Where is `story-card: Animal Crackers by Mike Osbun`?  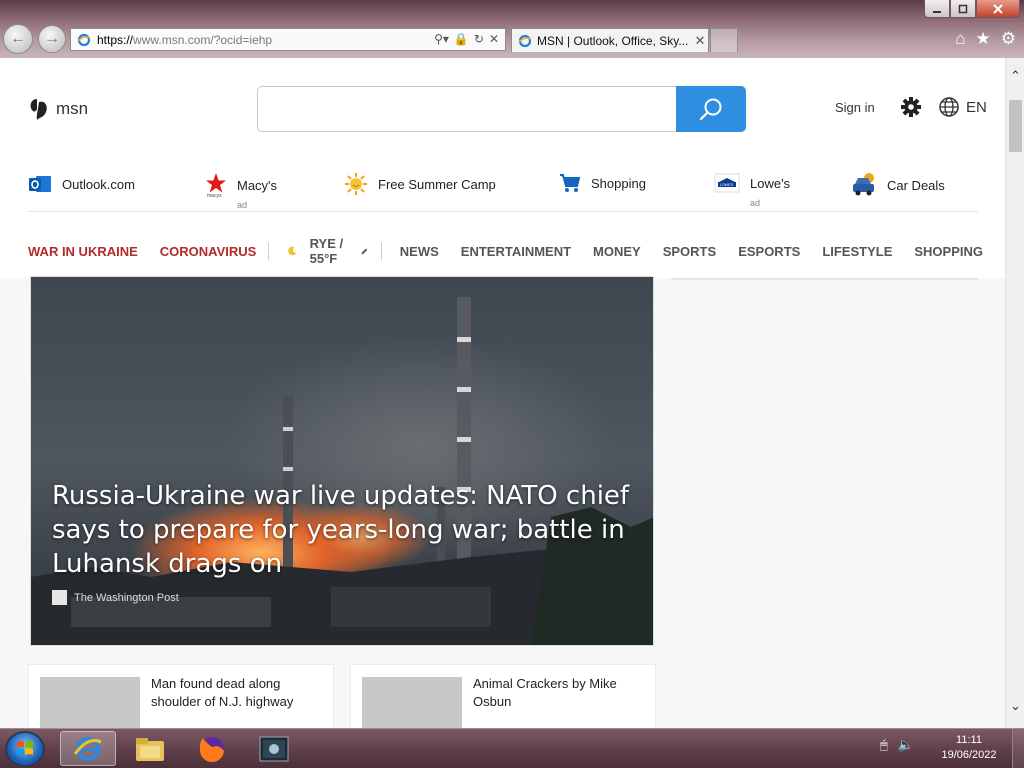
story-card: Animal Crackers by Mike Osbun is located at coordinates (503, 696).